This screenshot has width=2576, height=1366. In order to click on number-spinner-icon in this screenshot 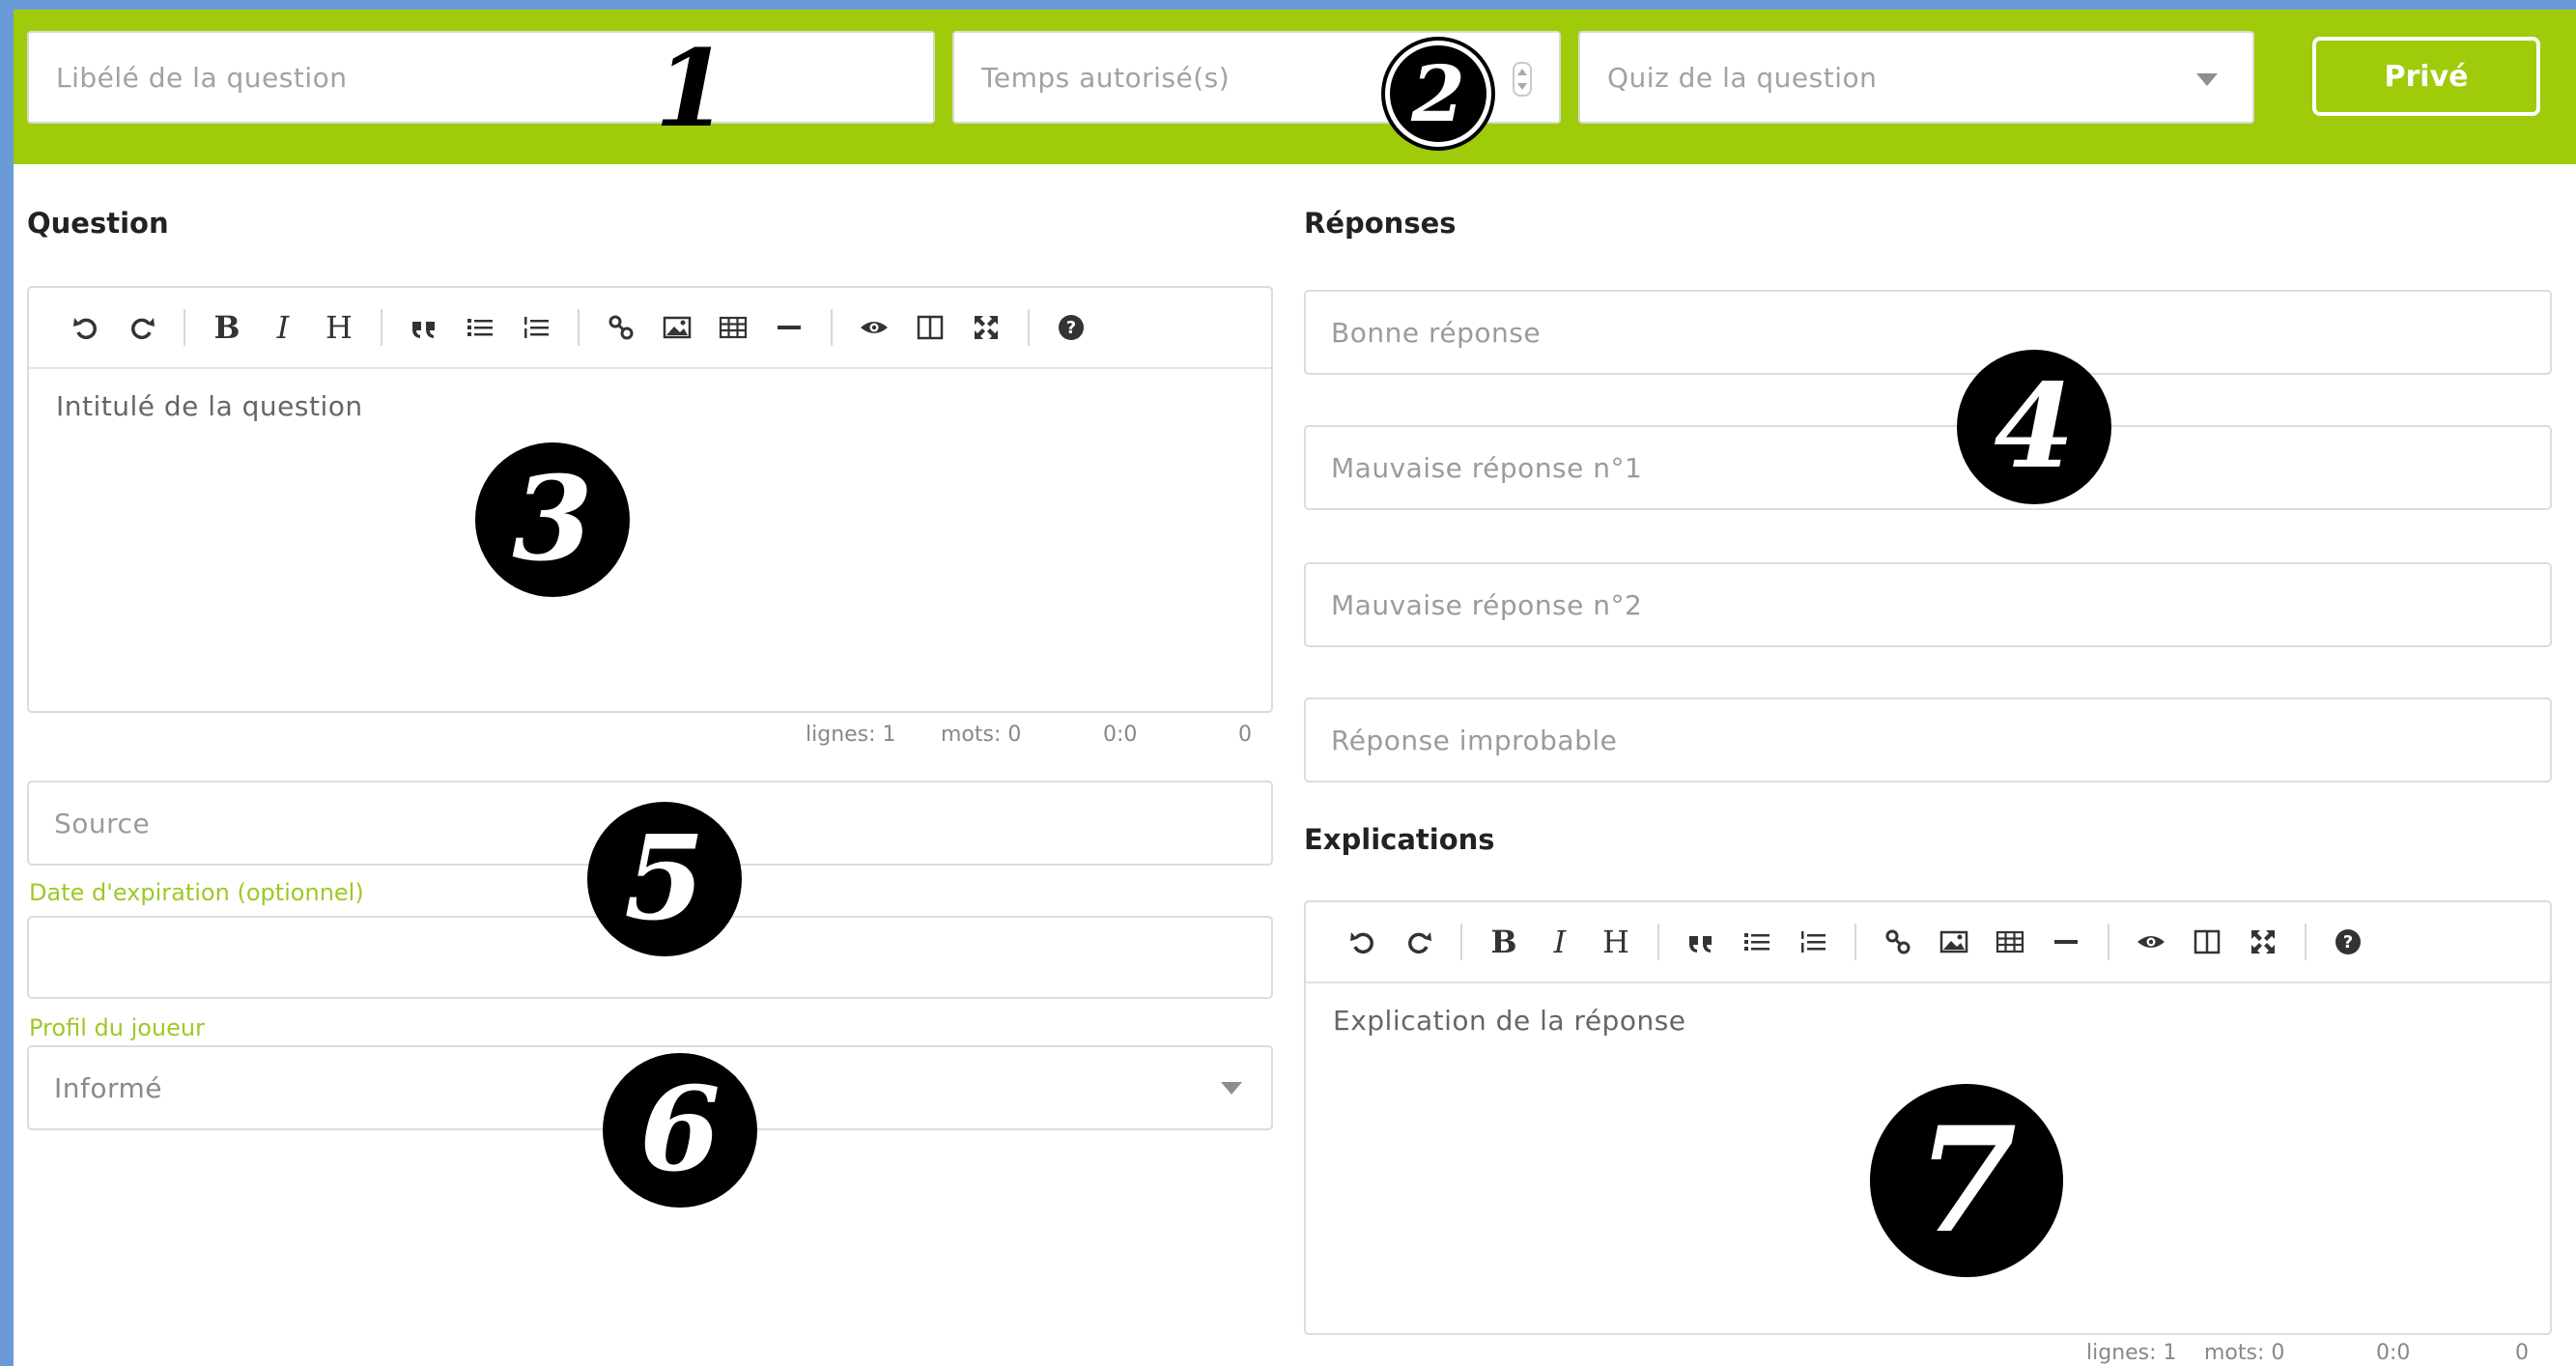, I will do `click(1522, 79)`.